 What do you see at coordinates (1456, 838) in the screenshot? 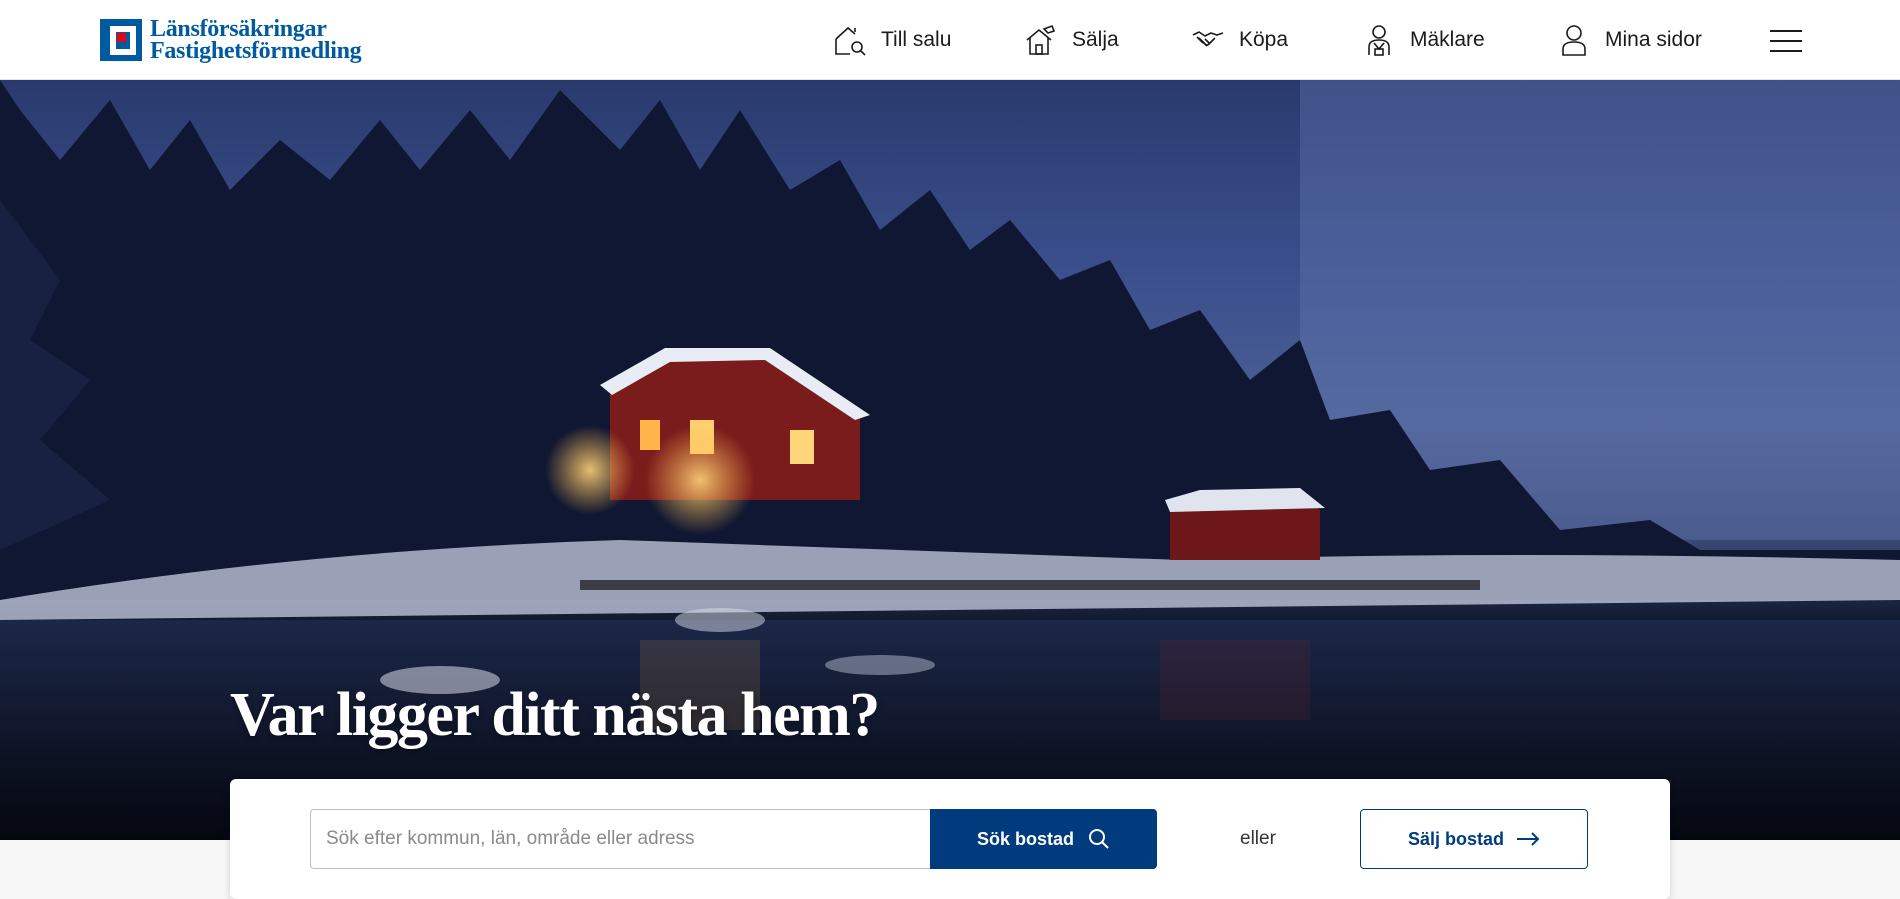
I see `sell-button-label: Sälj bostad` at bounding box center [1456, 838].